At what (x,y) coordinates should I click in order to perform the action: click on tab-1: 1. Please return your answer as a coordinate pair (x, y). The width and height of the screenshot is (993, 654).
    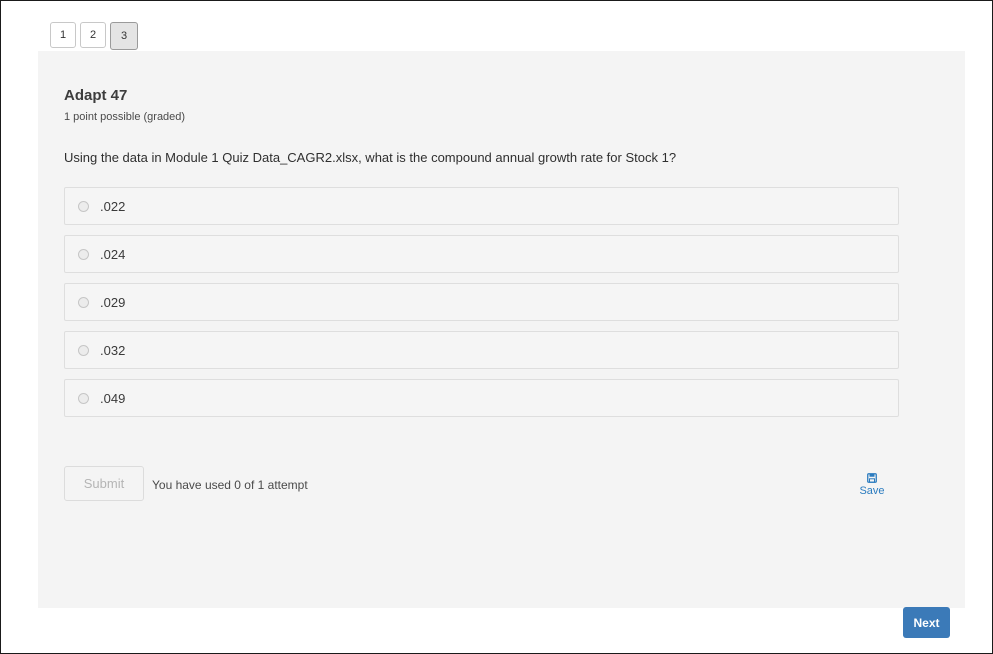
    Looking at the image, I should click on (63, 35).